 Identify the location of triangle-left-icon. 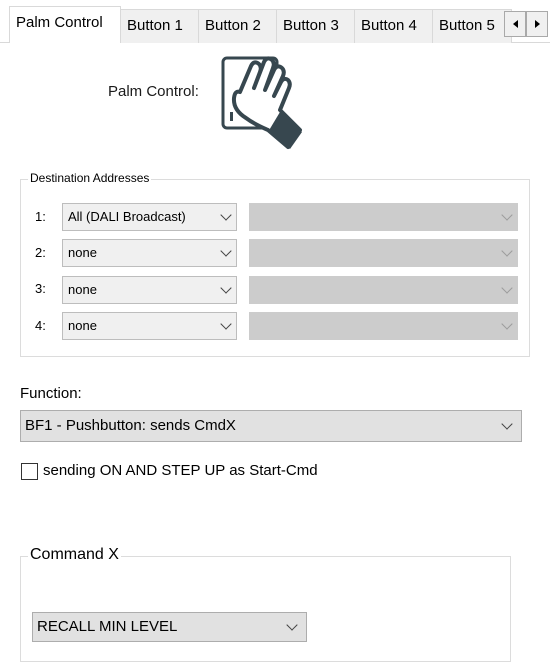
(515, 24).